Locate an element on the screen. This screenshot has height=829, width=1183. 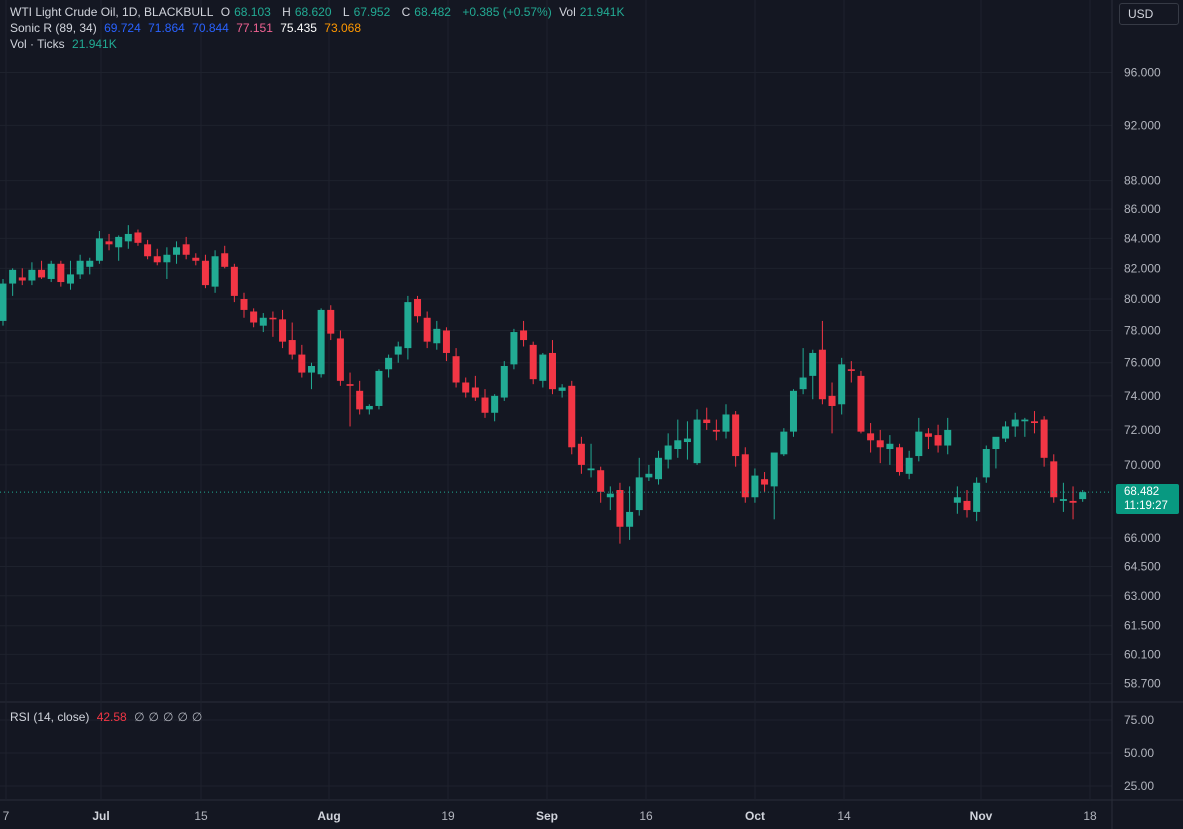
price-tick-label: 63.000 is located at coordinates (1142, 596).